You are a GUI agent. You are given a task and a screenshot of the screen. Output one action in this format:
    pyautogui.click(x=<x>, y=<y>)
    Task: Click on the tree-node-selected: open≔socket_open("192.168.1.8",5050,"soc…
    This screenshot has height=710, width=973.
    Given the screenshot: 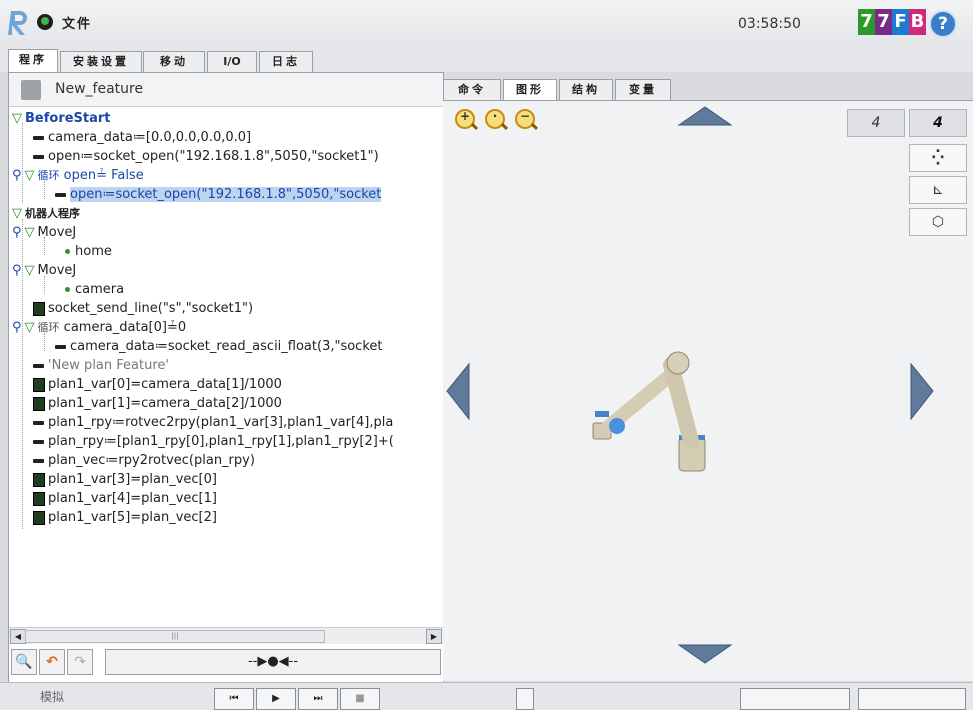 What is the action you would take?
    pyautogui.click(x=218, y=194)
    